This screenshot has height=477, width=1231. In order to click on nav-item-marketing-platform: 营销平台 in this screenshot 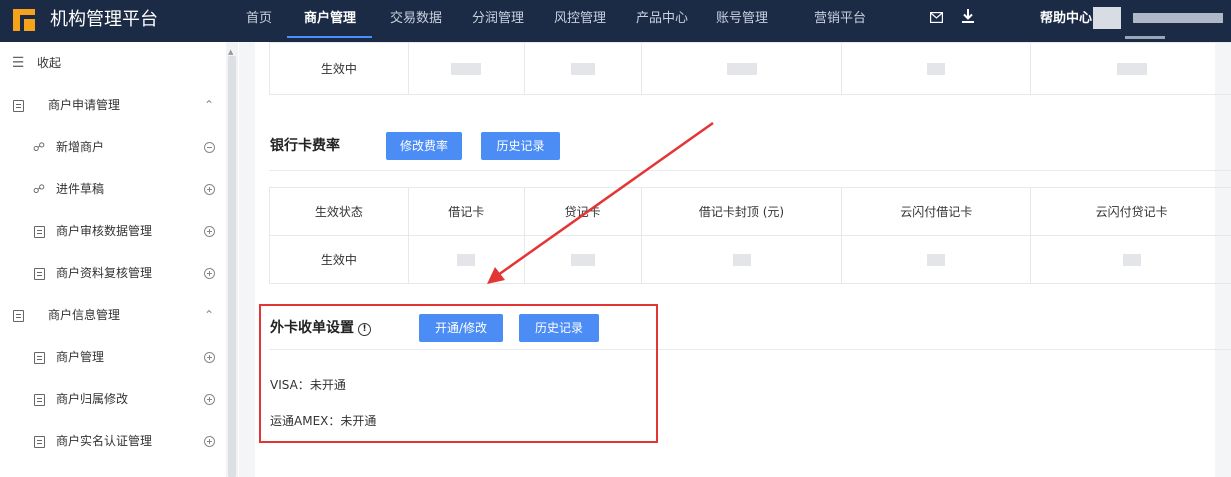, I will do `click(840, 19)`.